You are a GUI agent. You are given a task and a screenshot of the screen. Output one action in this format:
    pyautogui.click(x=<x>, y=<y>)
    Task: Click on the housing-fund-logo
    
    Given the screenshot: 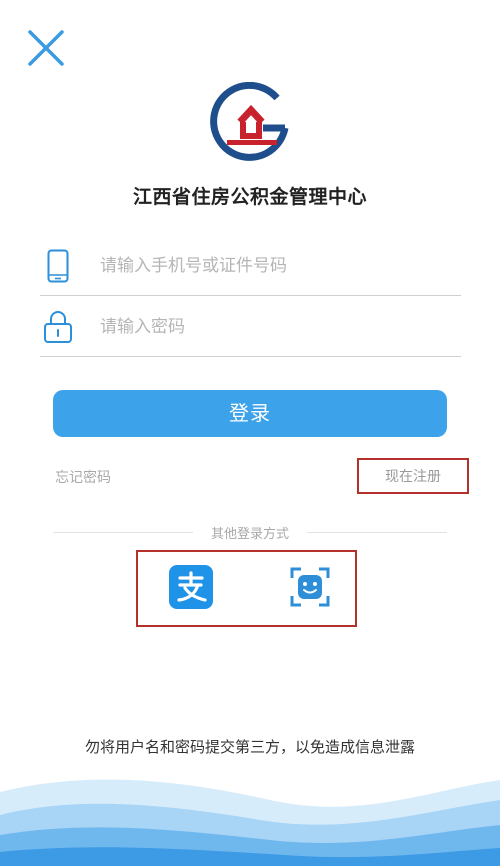 What is the action you would take?
    pyautogui.click(x=253, y=121)
    